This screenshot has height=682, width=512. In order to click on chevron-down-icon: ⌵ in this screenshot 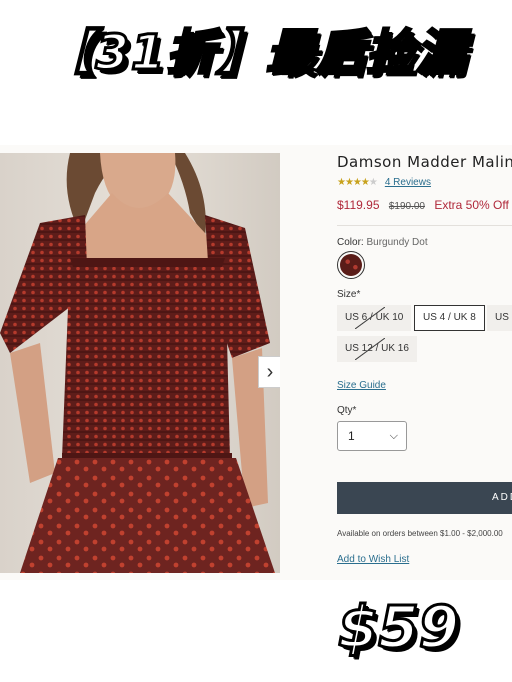, I will do `click(393, 436)`.